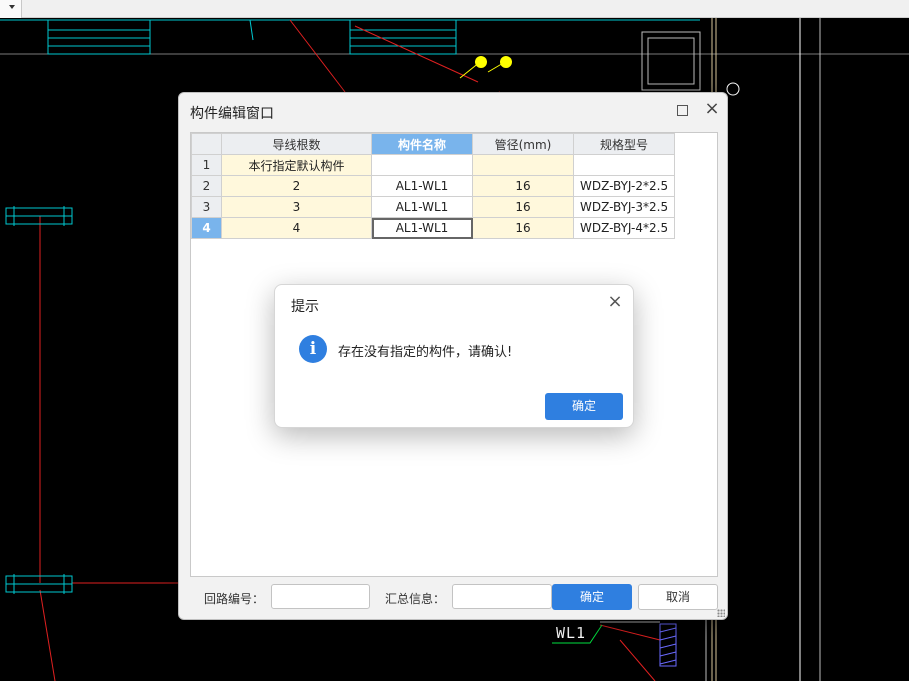 This screenshot has width=909, height=681. I want to click on column-header-wire-count: 导线根数, so click(296, 144).